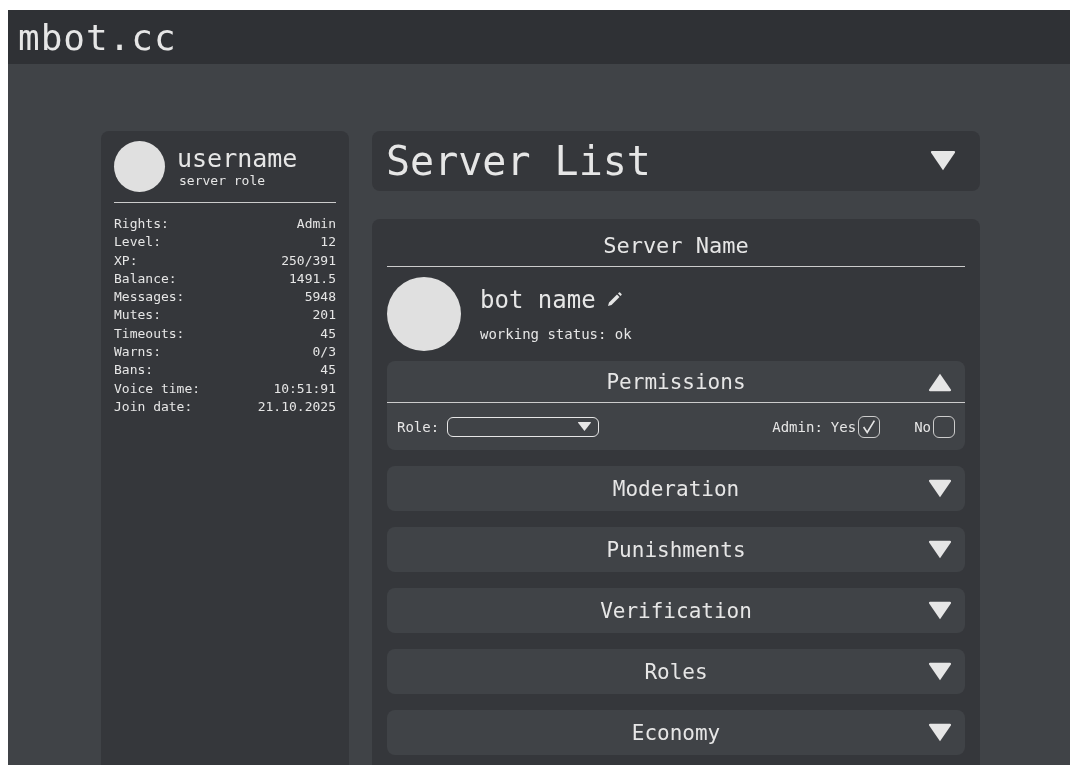  Describe the element at coordinates (223, 180) in the screenshot. I see `server-role: server role` at that location.